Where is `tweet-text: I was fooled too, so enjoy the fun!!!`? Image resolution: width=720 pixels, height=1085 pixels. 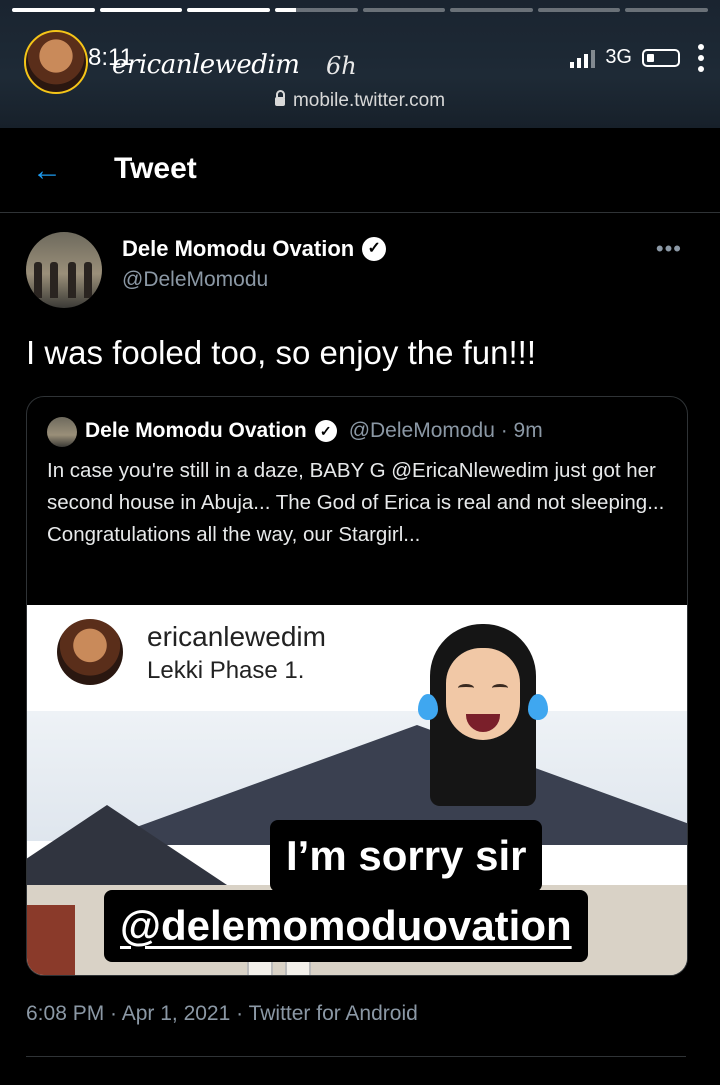 tweet-text: I was fooled too, so enjoy the fun!!! is located at coordinates (281, 352).